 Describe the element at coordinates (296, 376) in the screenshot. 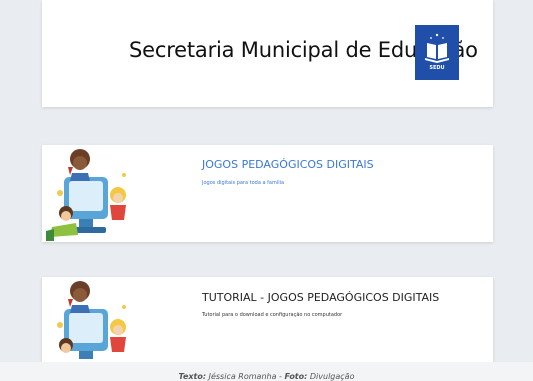

I see `caption-photo-label: Foto:` at that location.